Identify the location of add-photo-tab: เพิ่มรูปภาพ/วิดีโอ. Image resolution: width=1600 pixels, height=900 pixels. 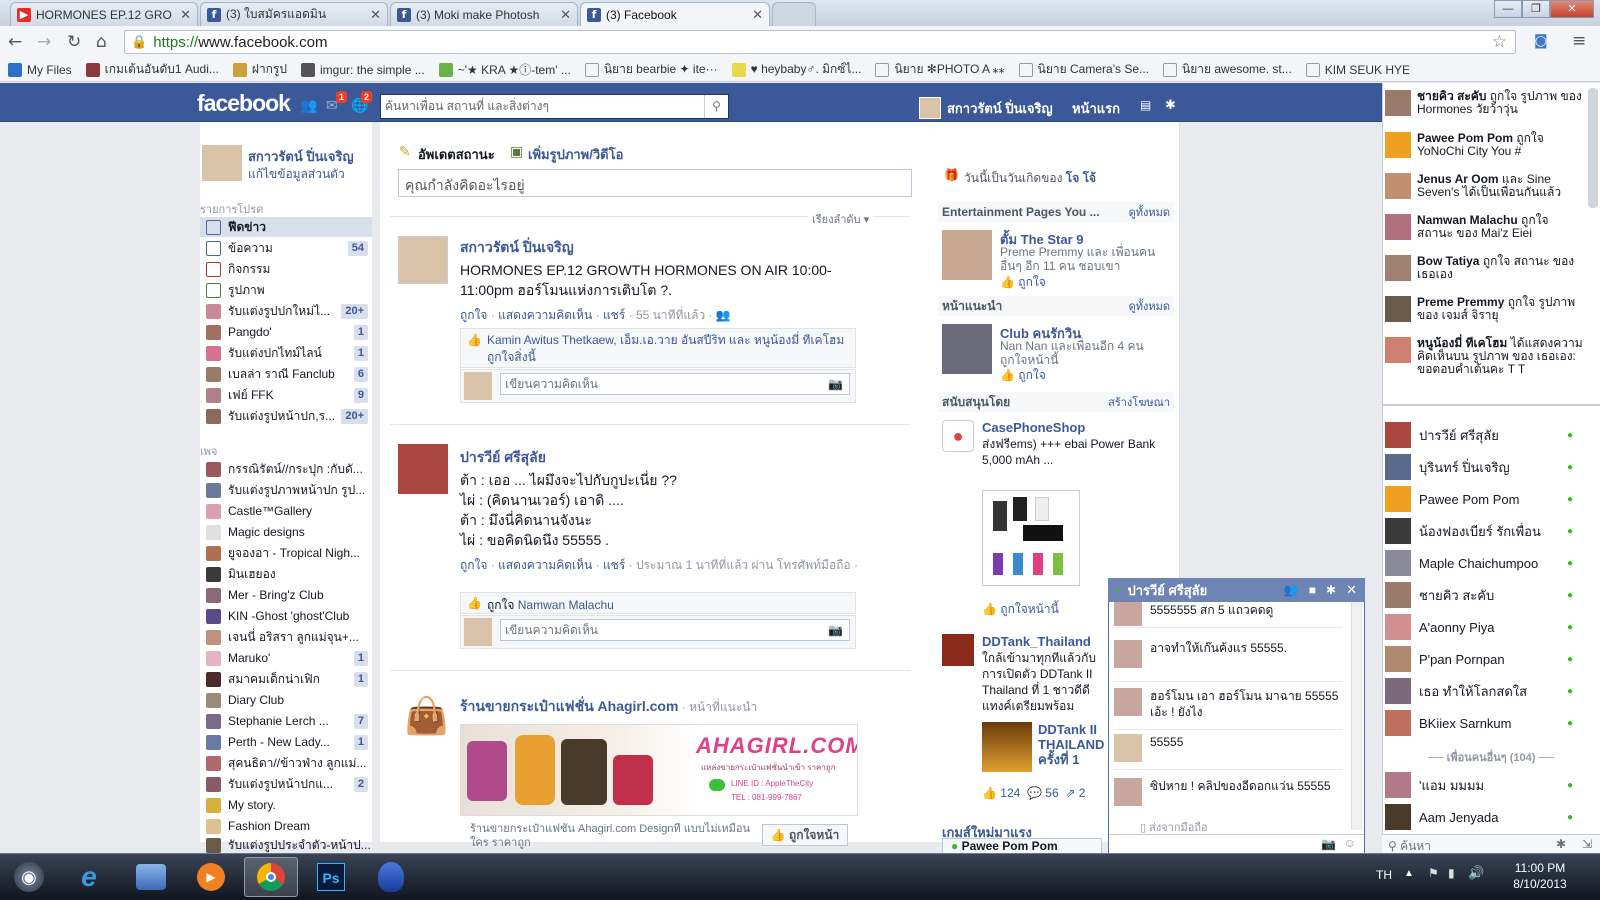
(575, 154).